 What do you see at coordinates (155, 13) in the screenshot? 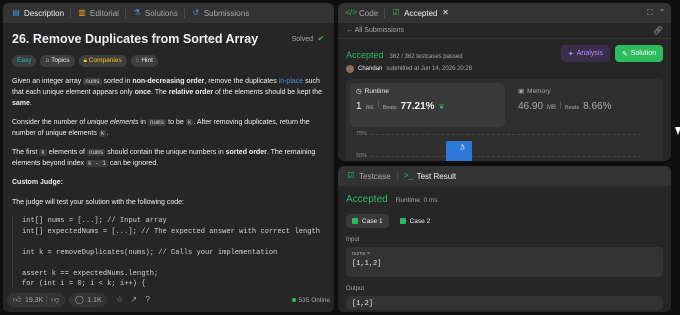
I see `tab-solutions: ⚗ Solutions` at bounding box center [155, 13].